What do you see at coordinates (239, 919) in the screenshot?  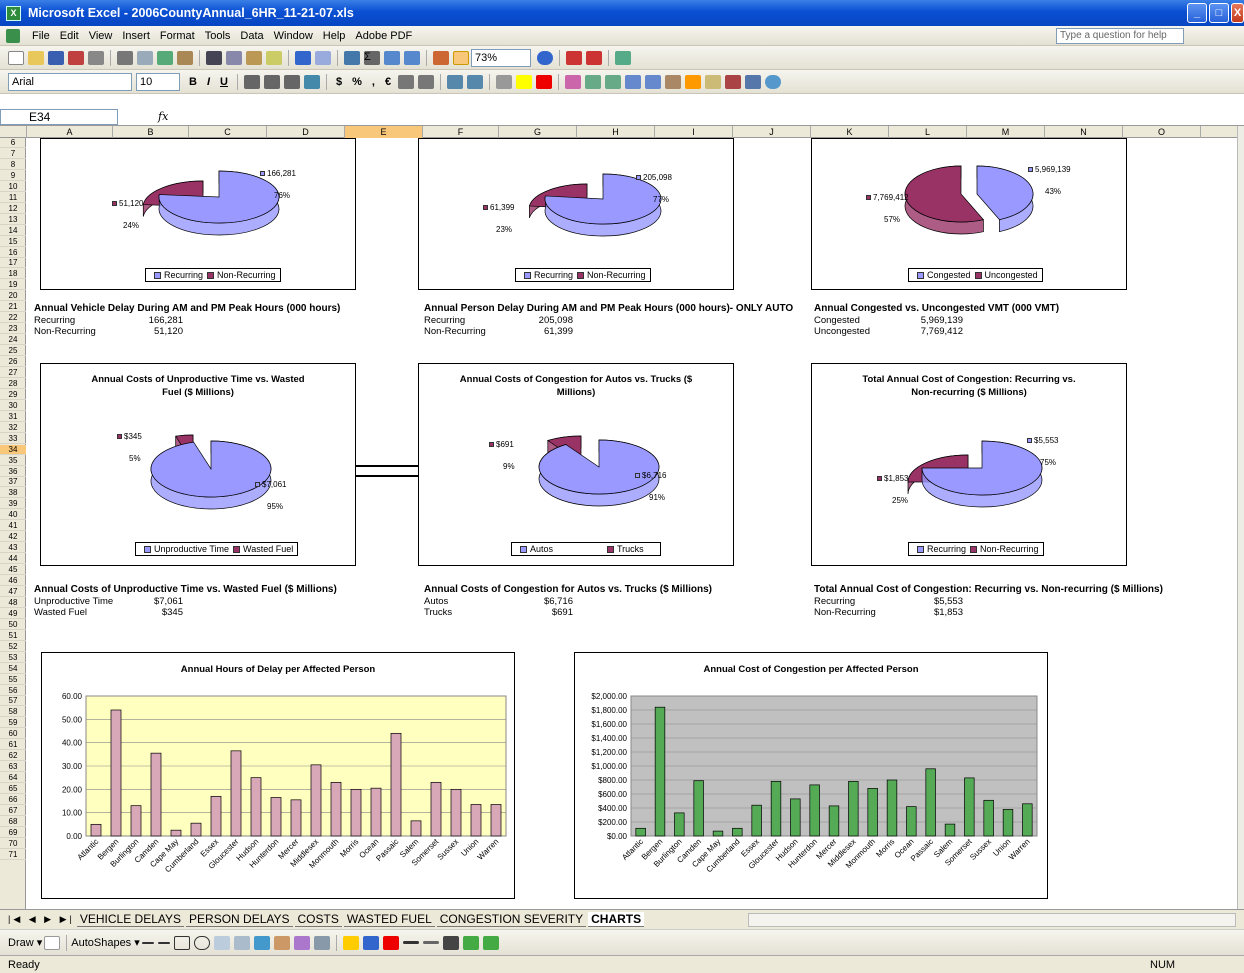 I see `tab-person-delays: PERSON DELAYS` at bounding box center [239, 919].